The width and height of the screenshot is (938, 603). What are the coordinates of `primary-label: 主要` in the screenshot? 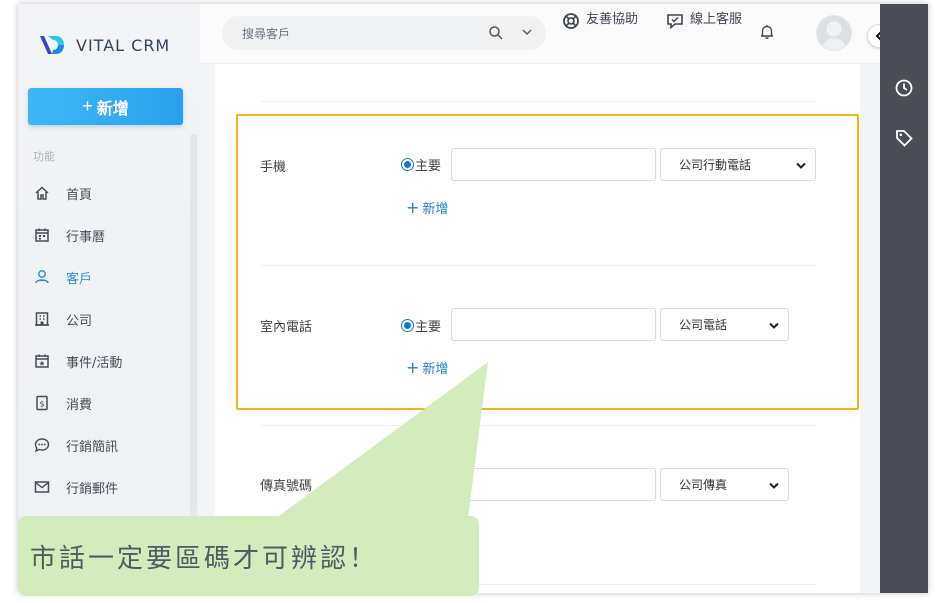 It's located at (428, 486).